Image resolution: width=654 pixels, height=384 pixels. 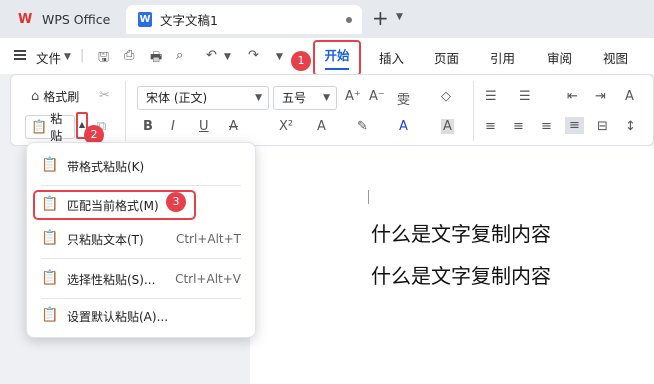 I want to click on decrease-indent-icon: ⇤, so click(x=572, y=96).